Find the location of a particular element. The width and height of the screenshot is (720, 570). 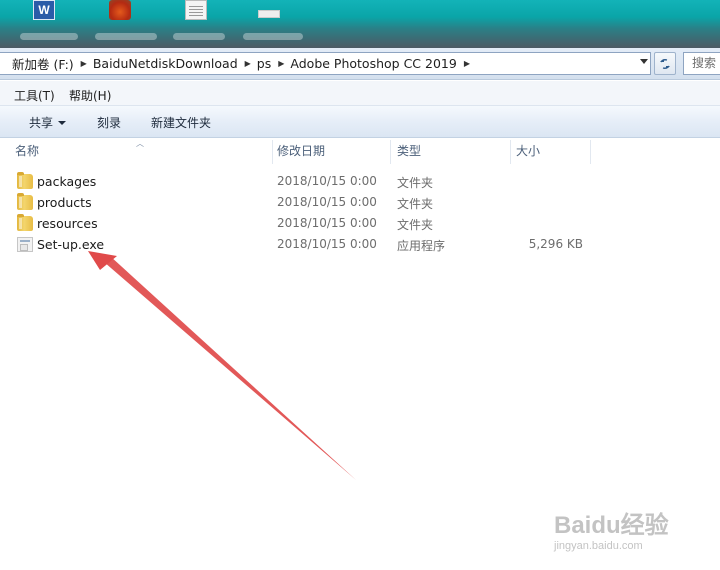

file-name: resources is located at coordinates (67, 223).